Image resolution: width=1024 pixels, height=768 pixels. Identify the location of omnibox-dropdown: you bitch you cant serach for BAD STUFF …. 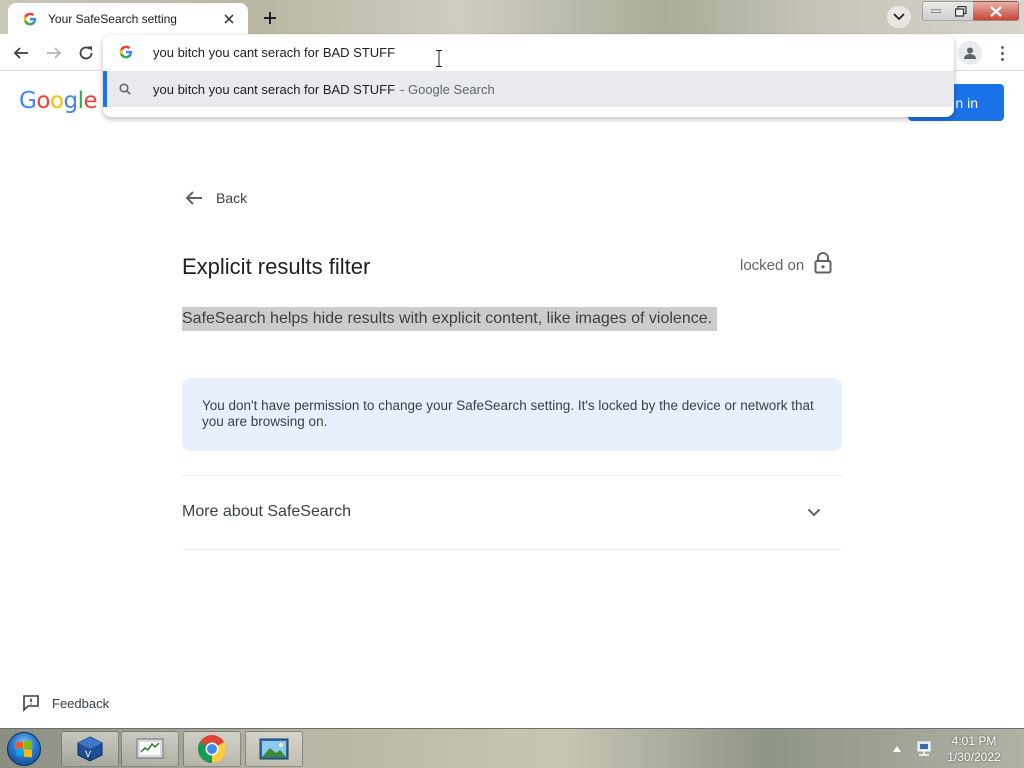
(528, 76).